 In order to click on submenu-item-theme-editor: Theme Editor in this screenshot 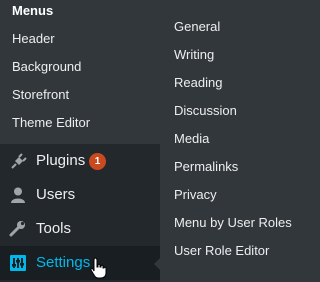, I will do `click(51, 123)`.